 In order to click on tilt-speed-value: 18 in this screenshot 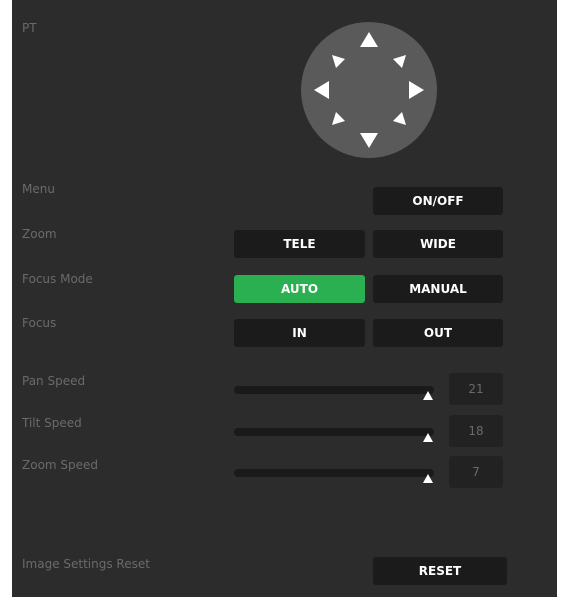, I will do `click(476, 431)`.